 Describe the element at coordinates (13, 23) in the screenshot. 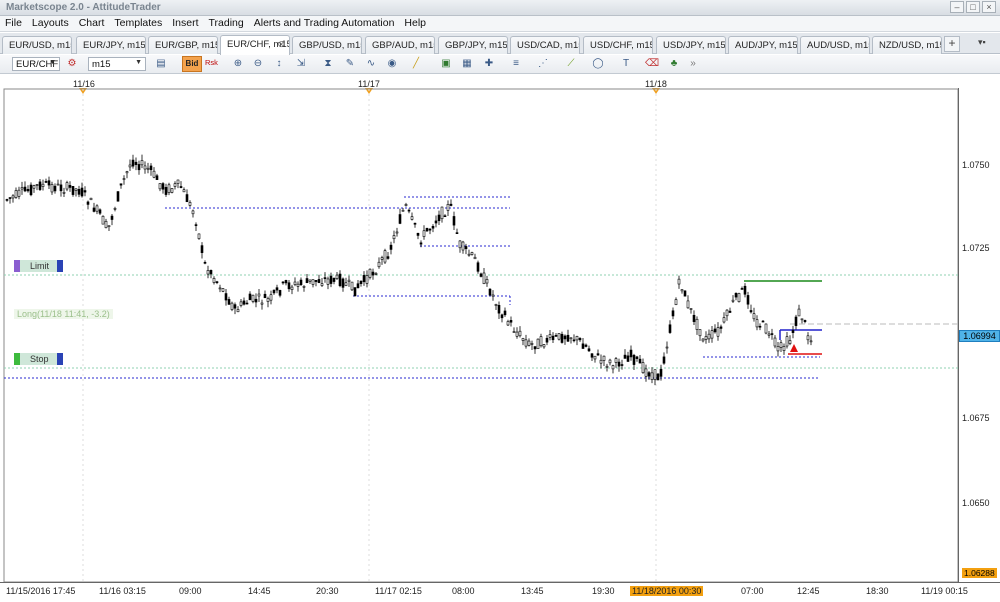

I see `menu-file: File` at that location.